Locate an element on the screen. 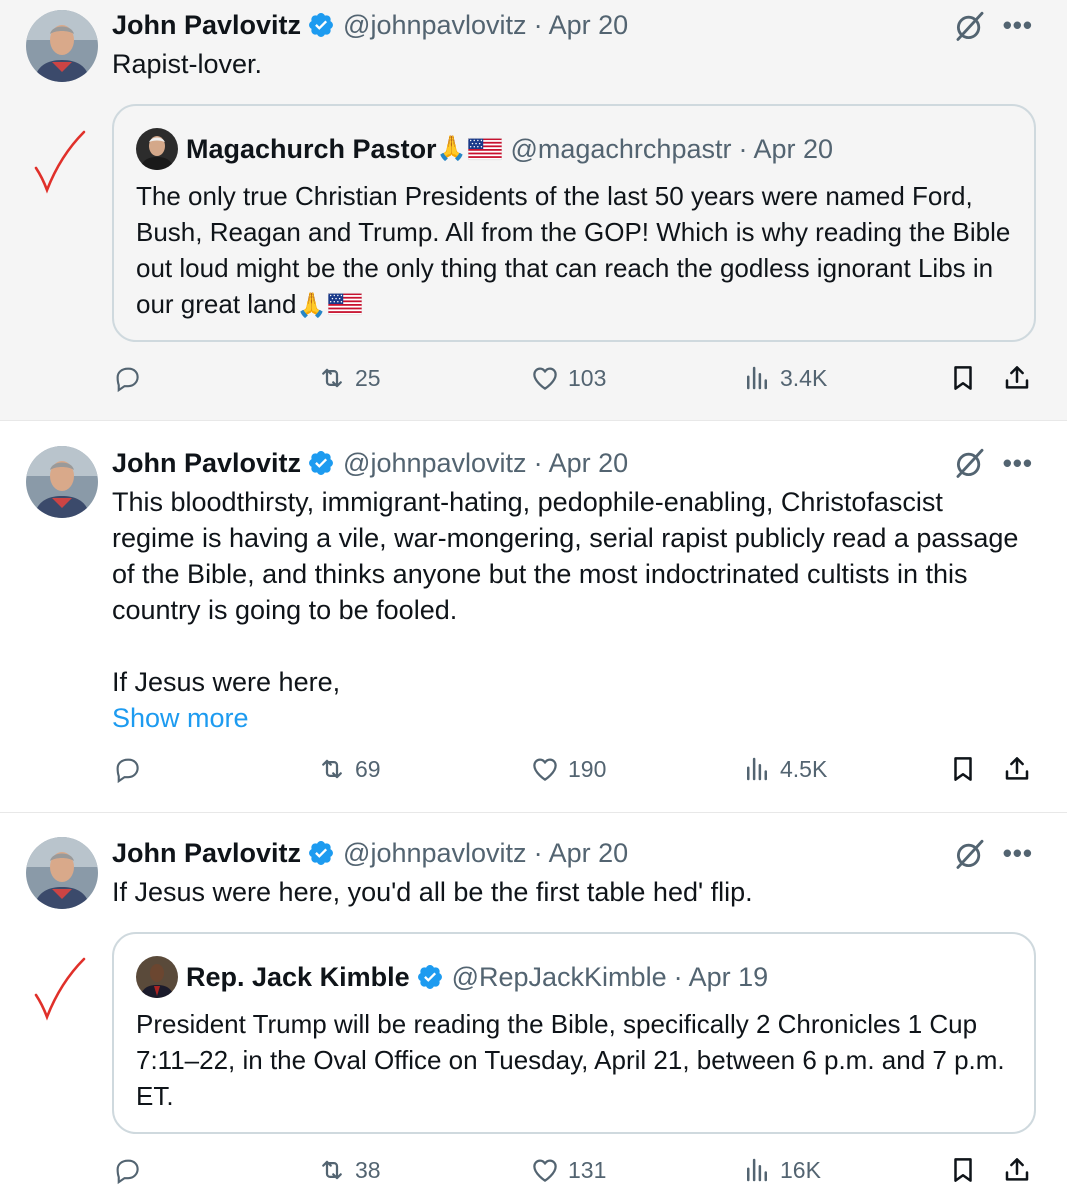 The height and width of the screenshot is (1201, 1067). like-count: 131 is located at coordinates (587, 1169).